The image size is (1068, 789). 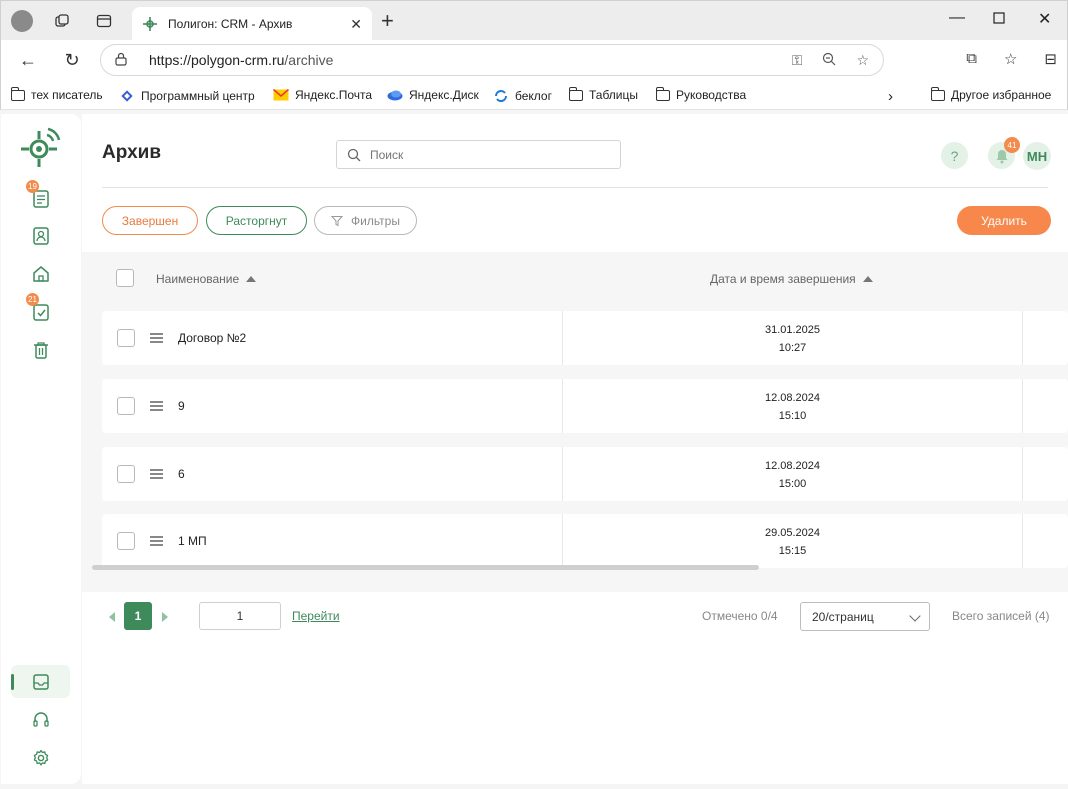 I want to click on search-input, so click(x=485, y=154).